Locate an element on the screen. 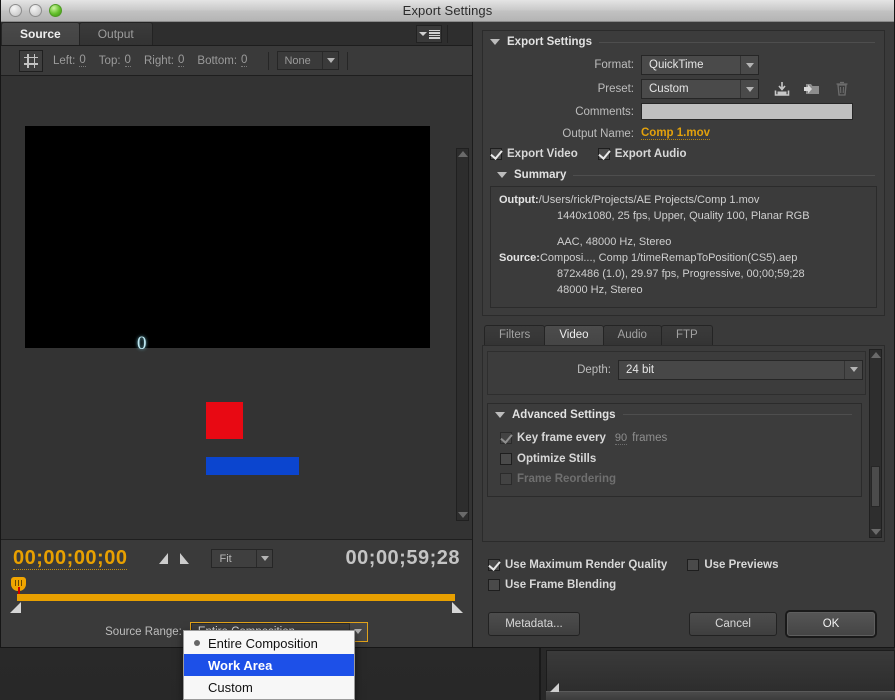  format-select: QuickTime is located at coordinates (700, 65).